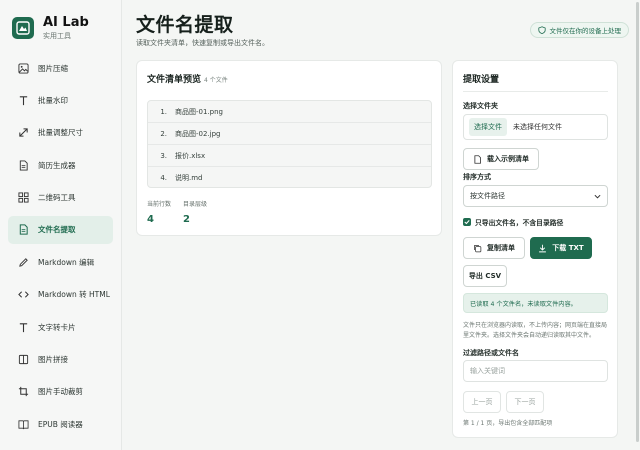 The height and width of the screenshot is (450, 640). What do you see at coordinates (195, 204) in the screenshot?
I see `stat-label: 目录层级` at bounding box center [195, 204].